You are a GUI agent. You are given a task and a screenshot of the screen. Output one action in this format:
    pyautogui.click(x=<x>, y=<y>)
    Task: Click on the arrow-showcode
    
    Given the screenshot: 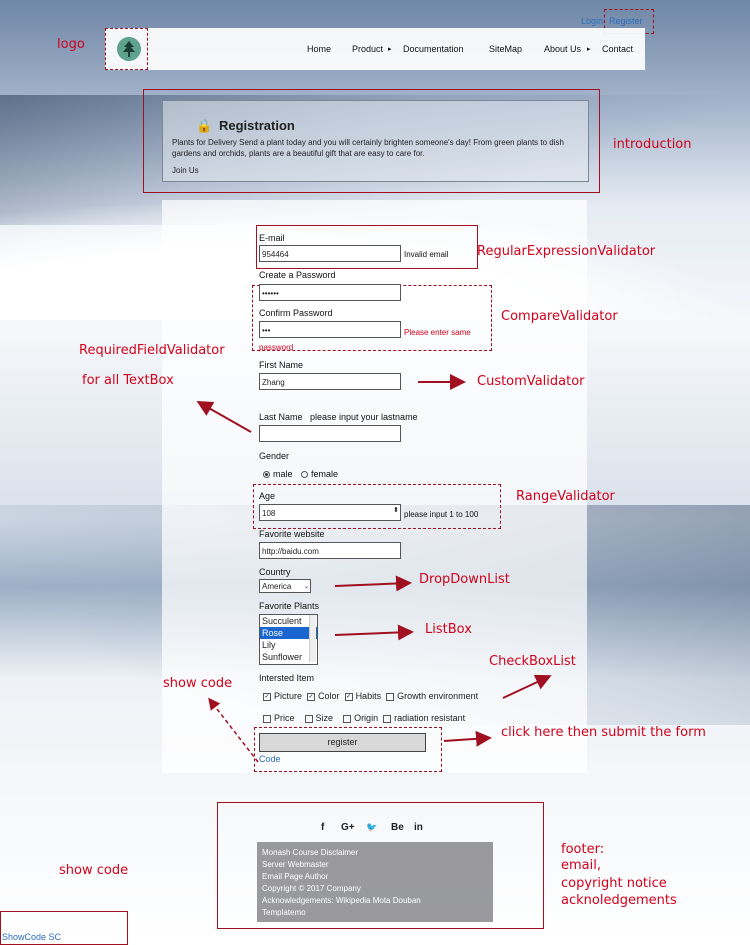 What is the action you would take?
    pyautogui.click(x=233, y=730)
    